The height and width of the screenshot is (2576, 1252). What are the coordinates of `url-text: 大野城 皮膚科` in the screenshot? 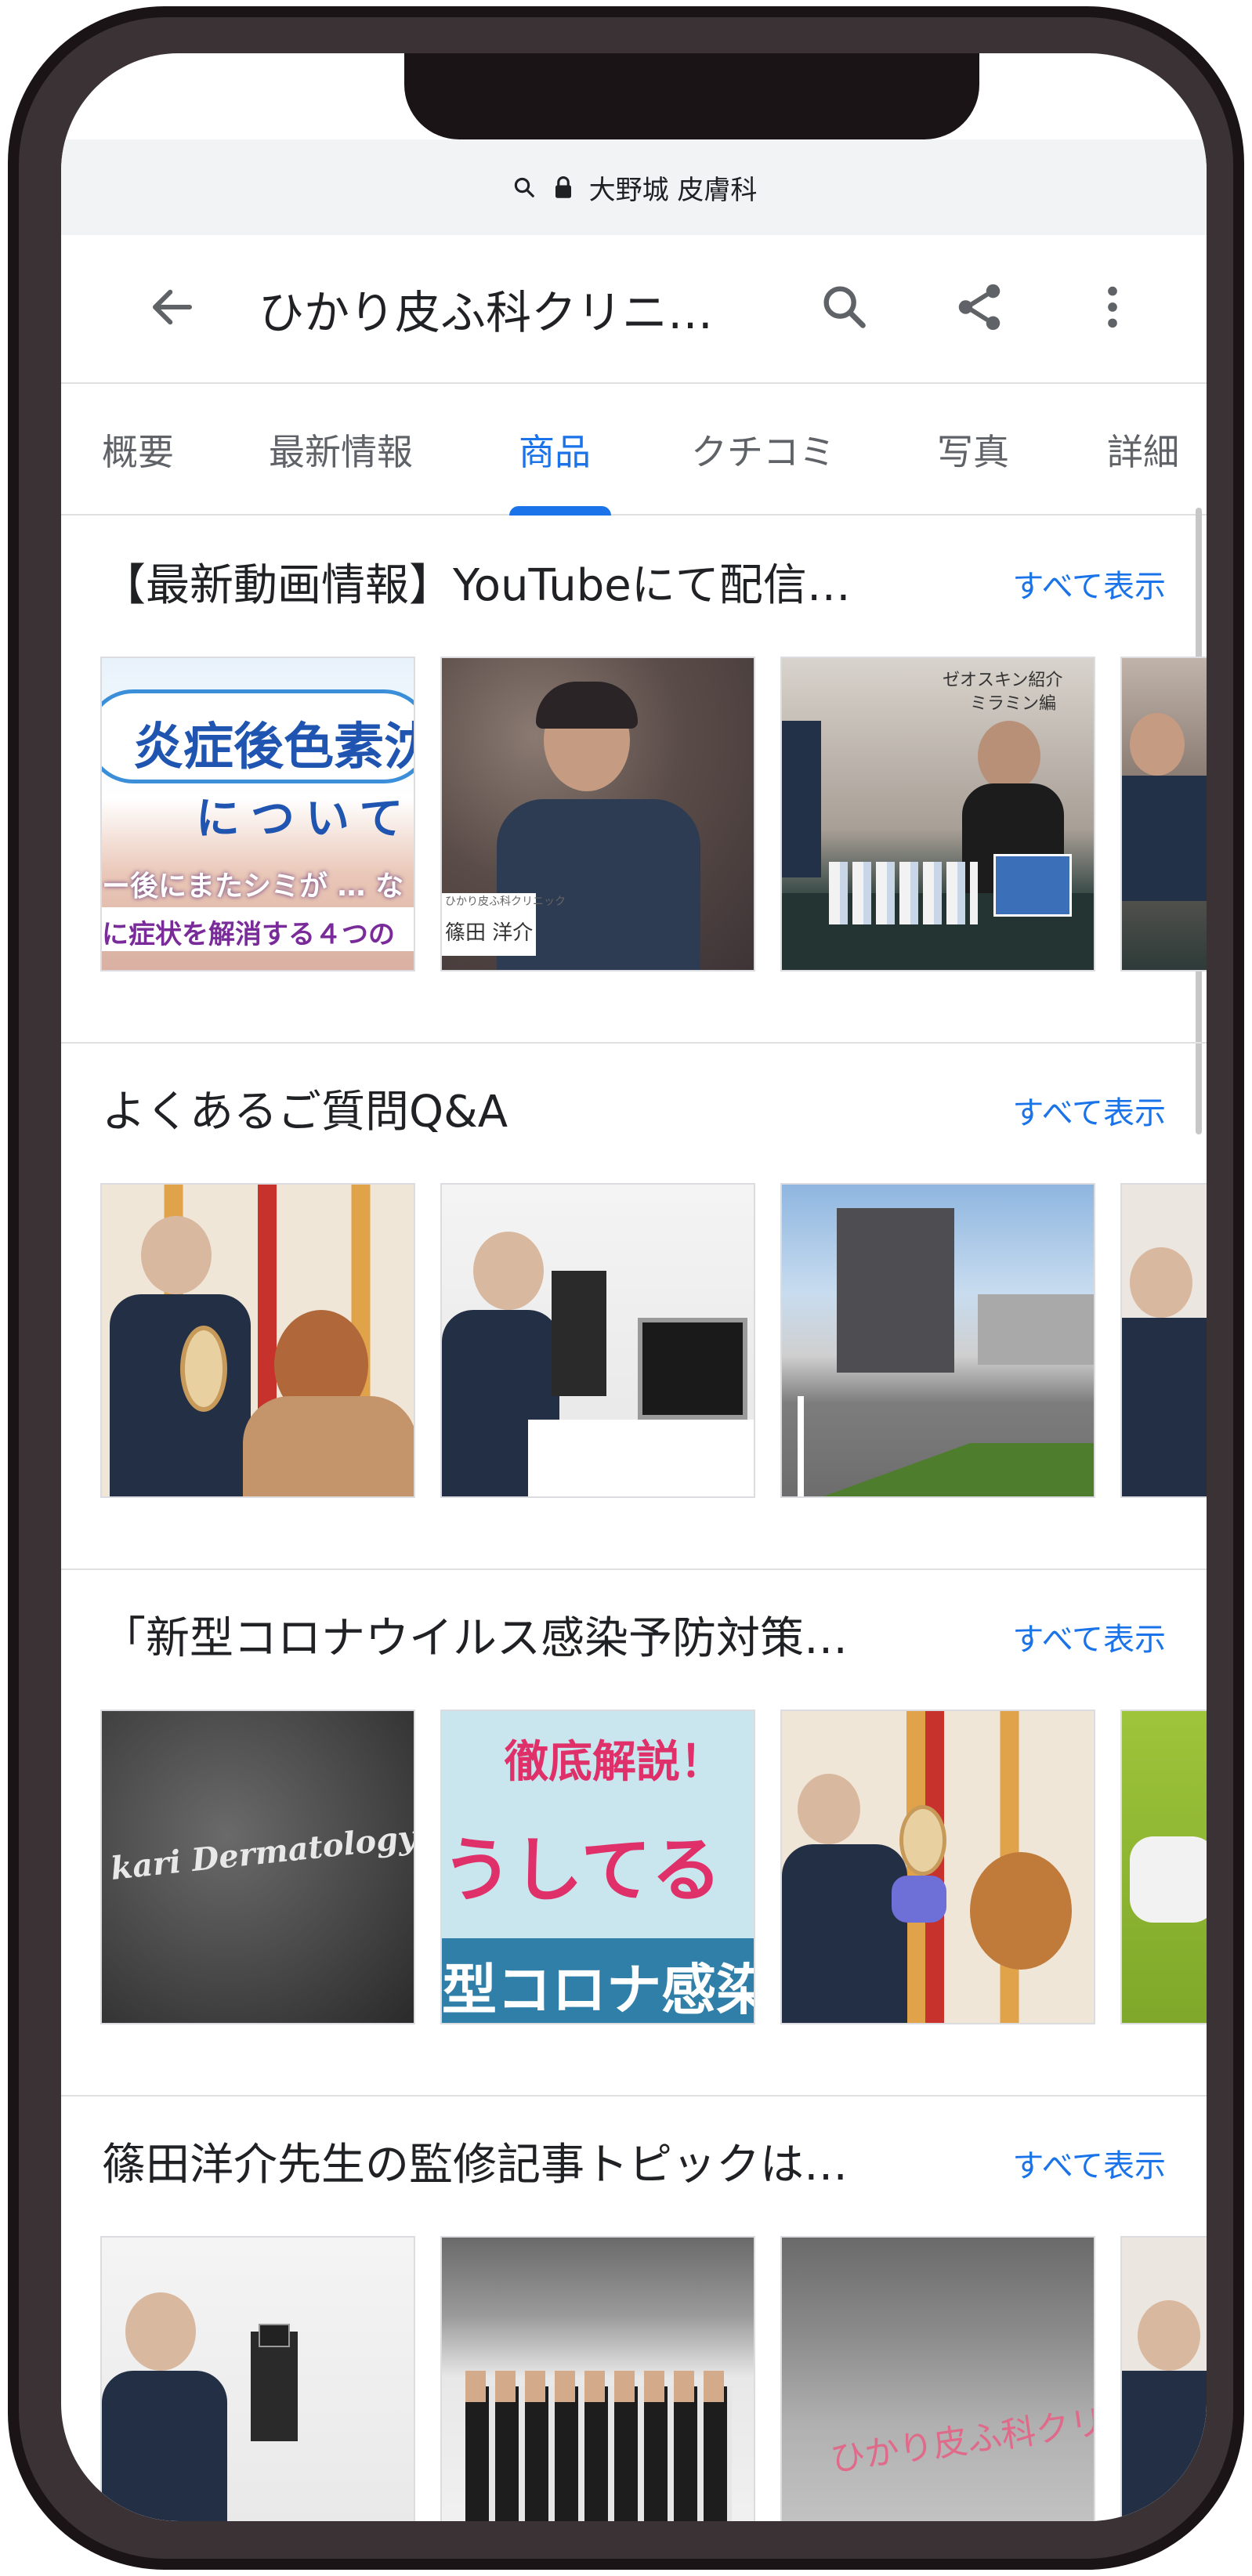 It's located at (673, 190).